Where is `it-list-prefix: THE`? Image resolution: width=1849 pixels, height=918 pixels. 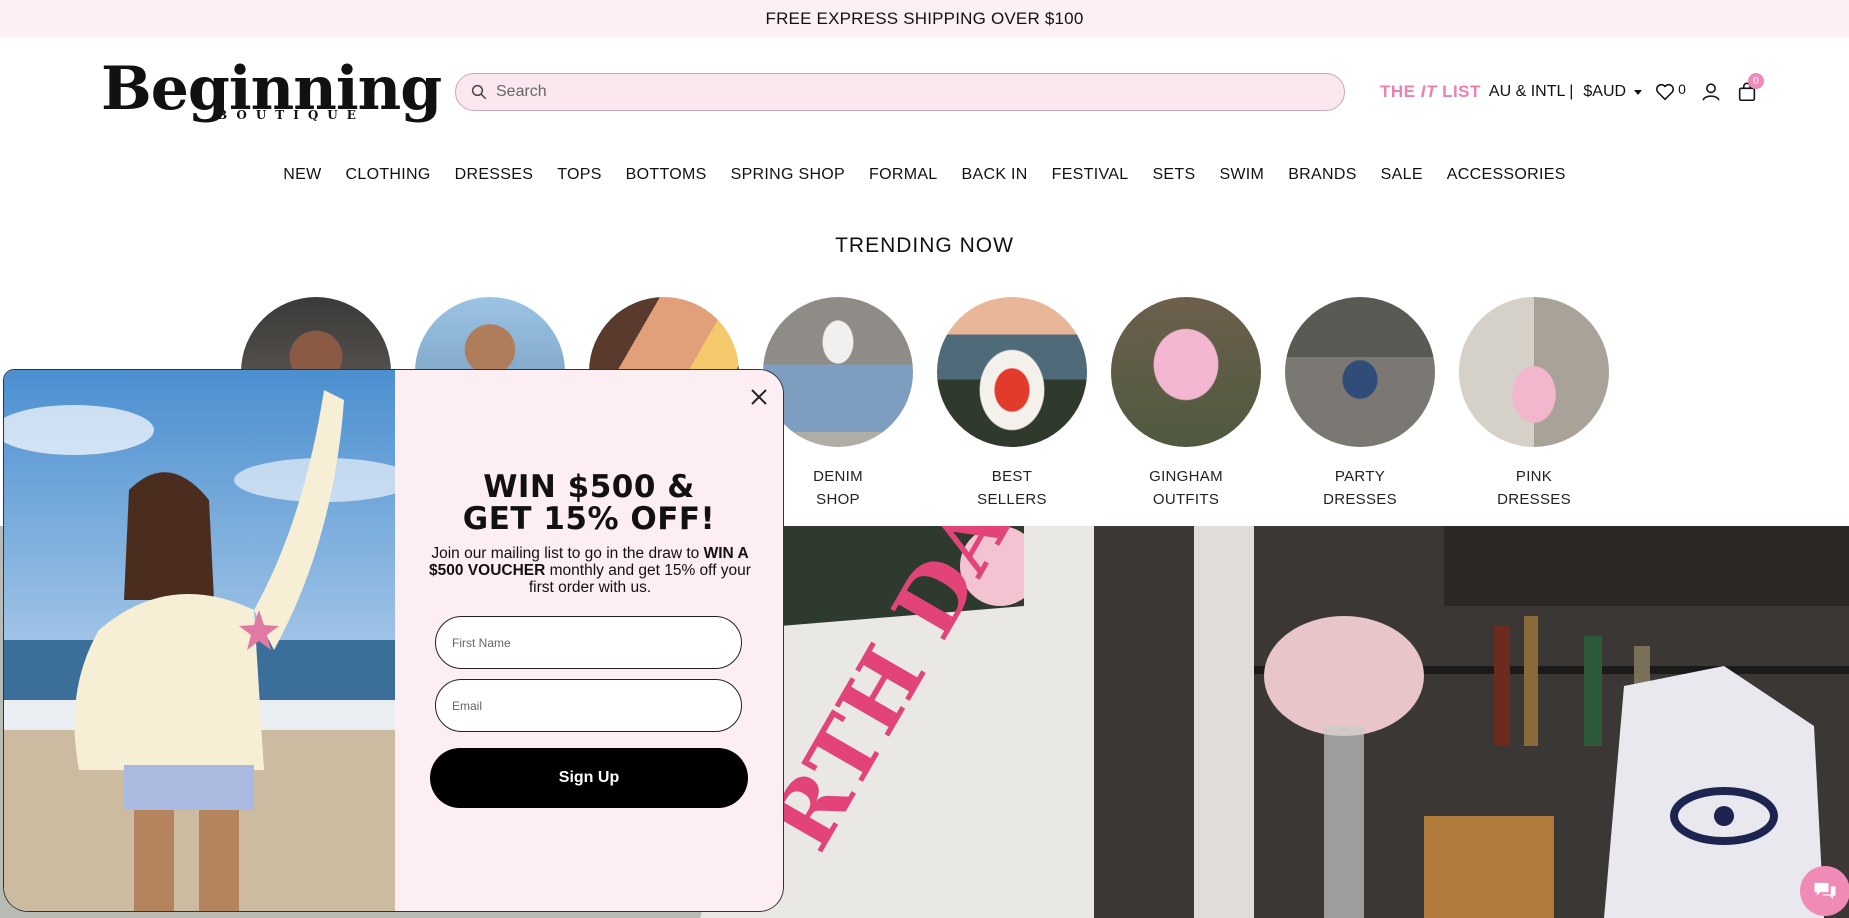
it-list-prefix: THE is located at coordinates (1400, 91).